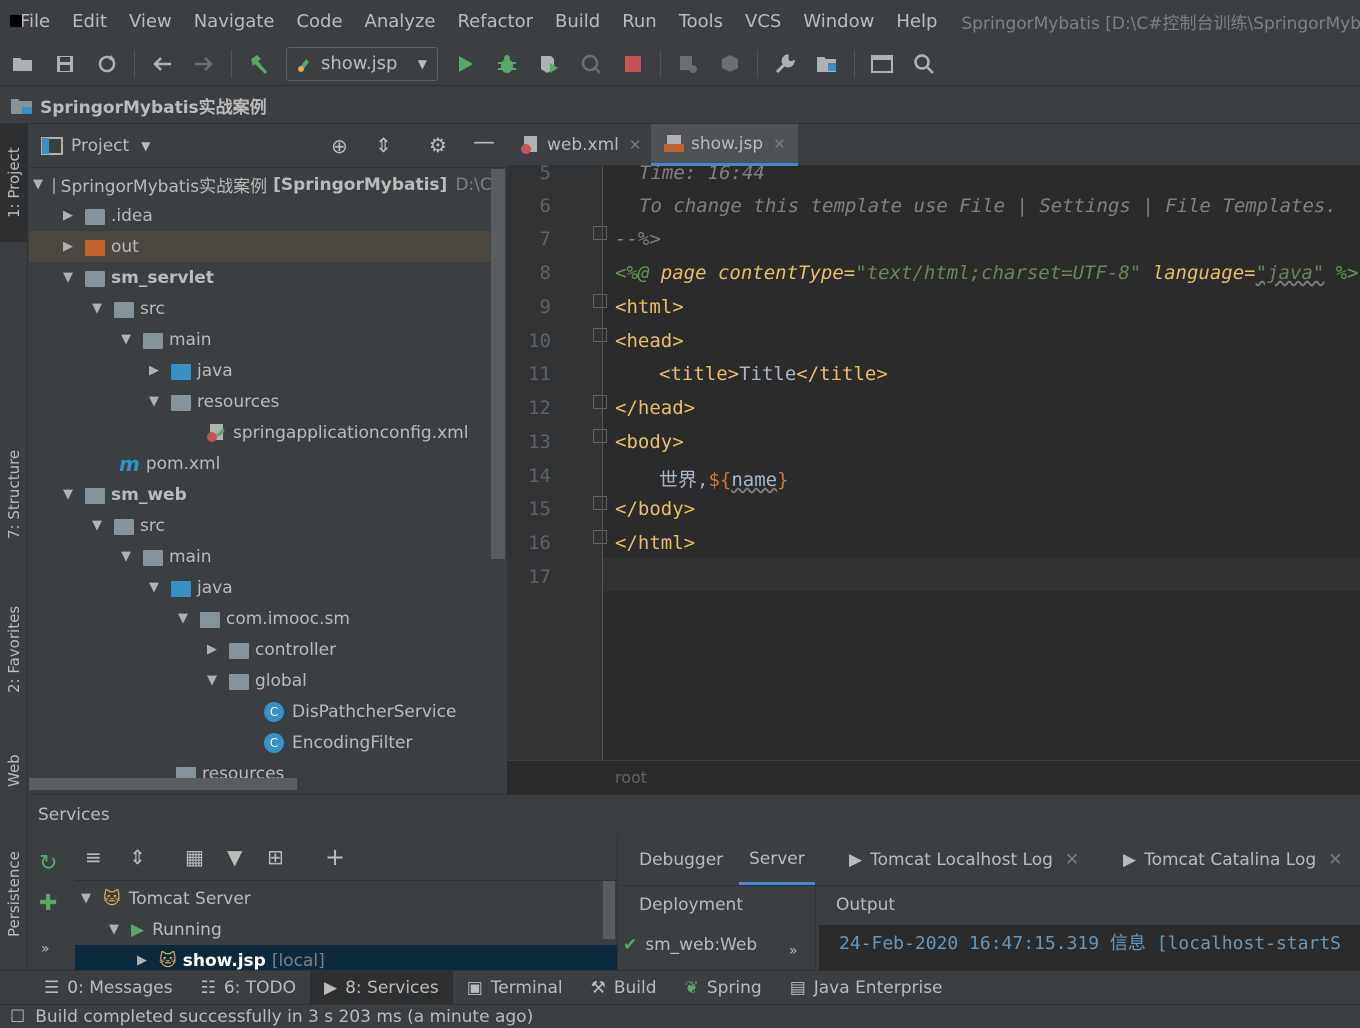  What do you see at coordinates (916, 21) in the screenshot?
I see `menu-help: Help` at bounding box center [916, 21].